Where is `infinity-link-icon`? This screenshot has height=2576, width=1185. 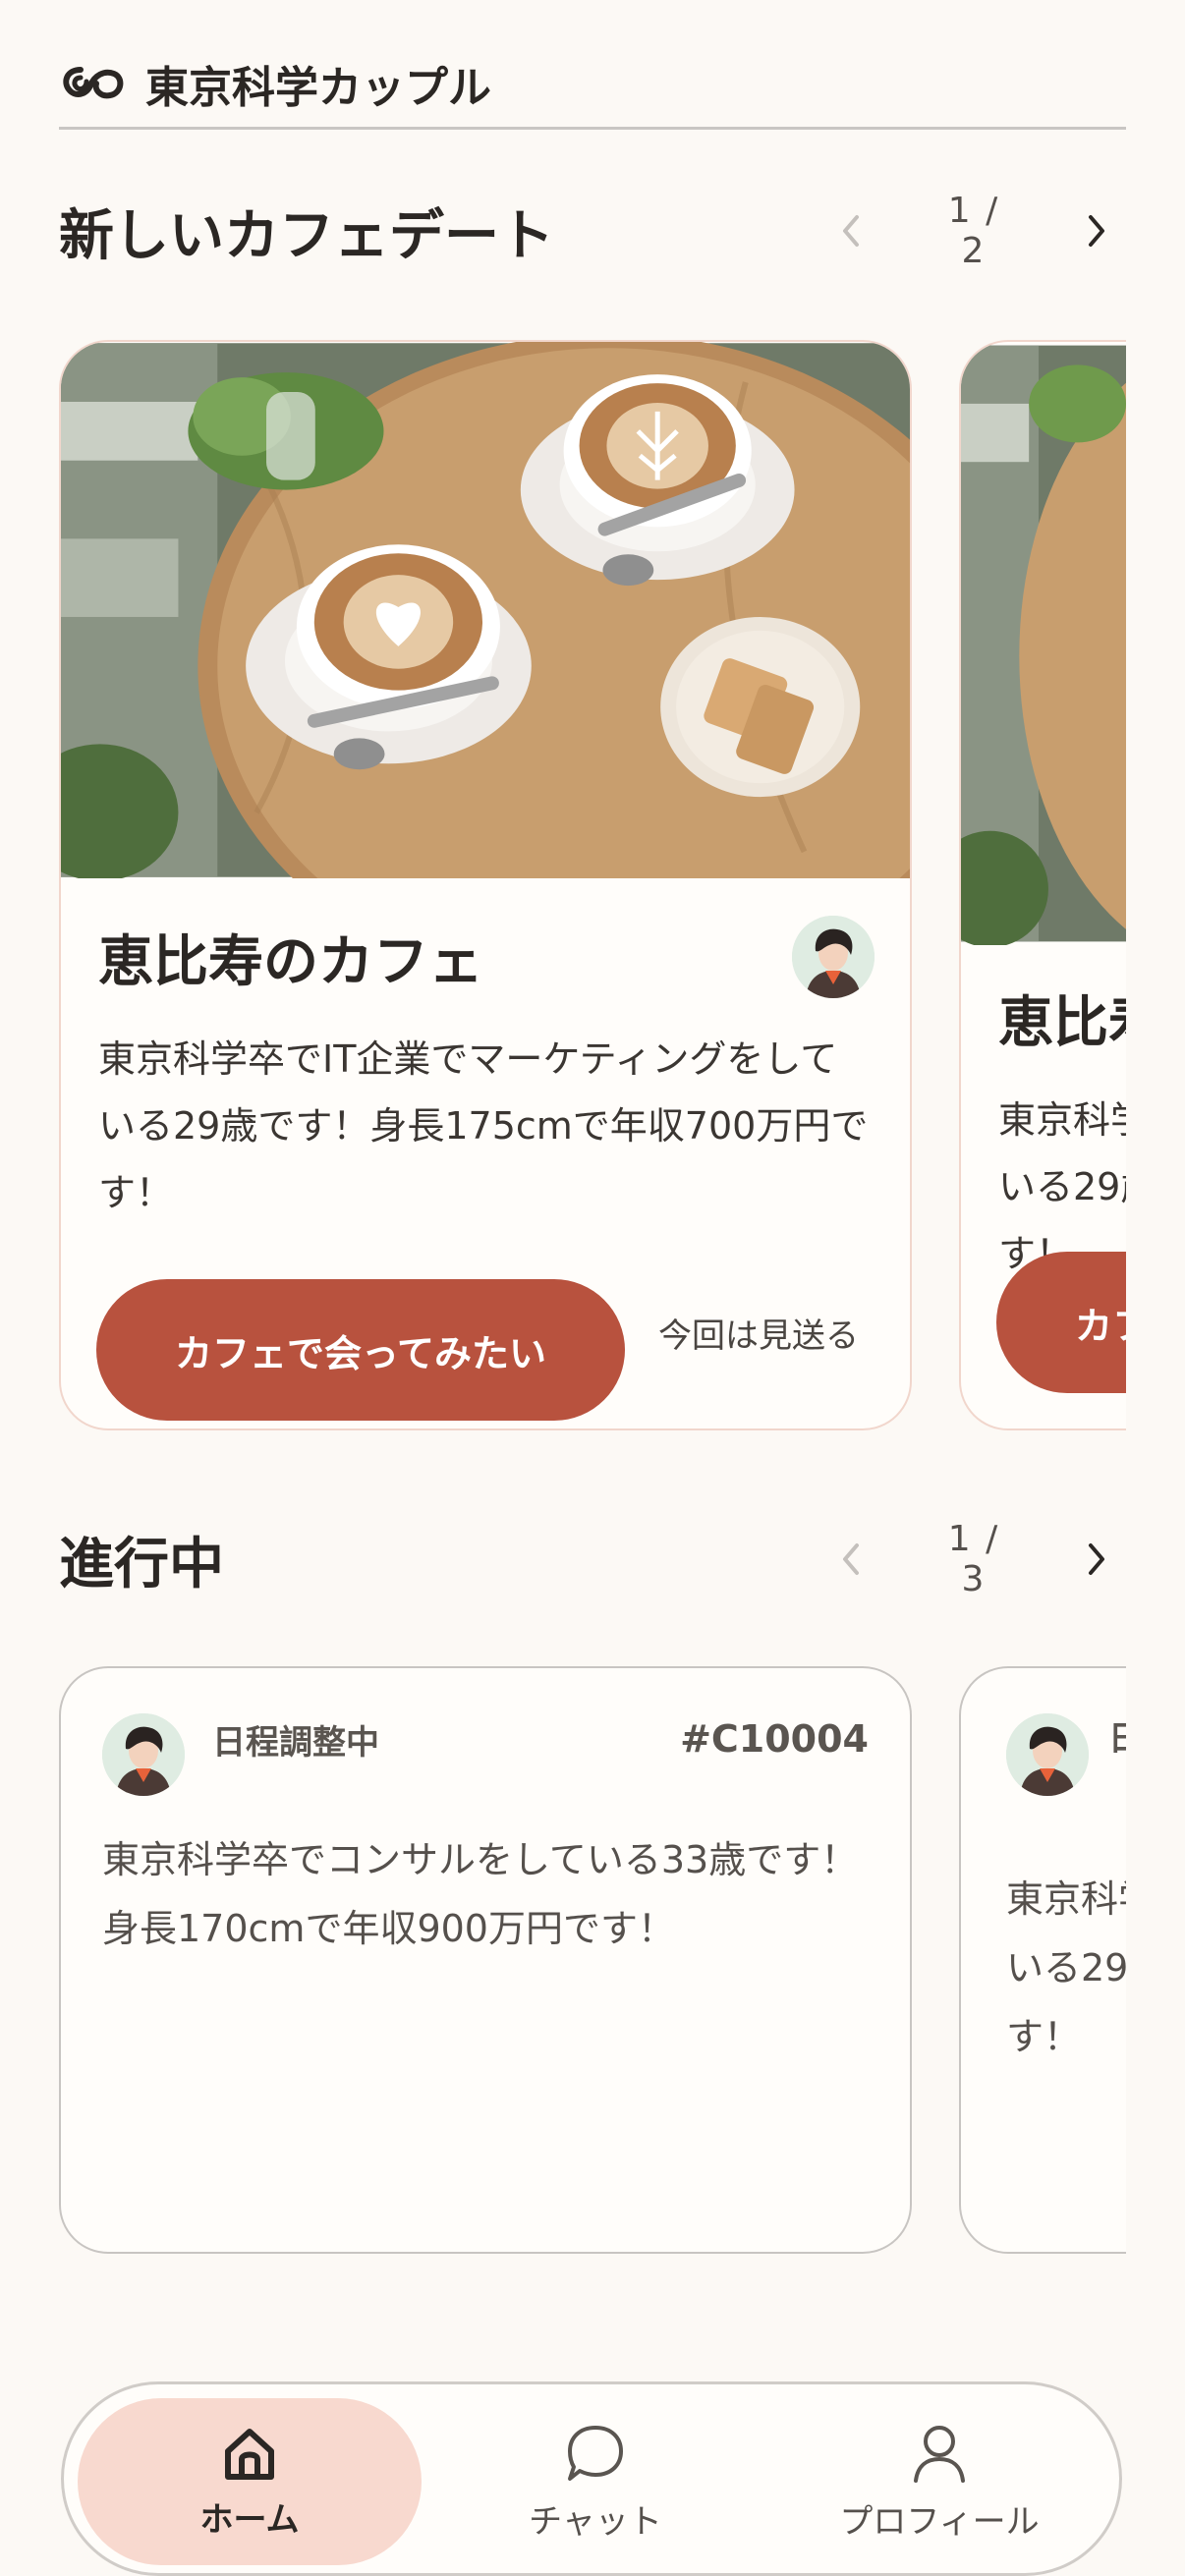
infinity-link-icon is located at coordinates (93, 82).